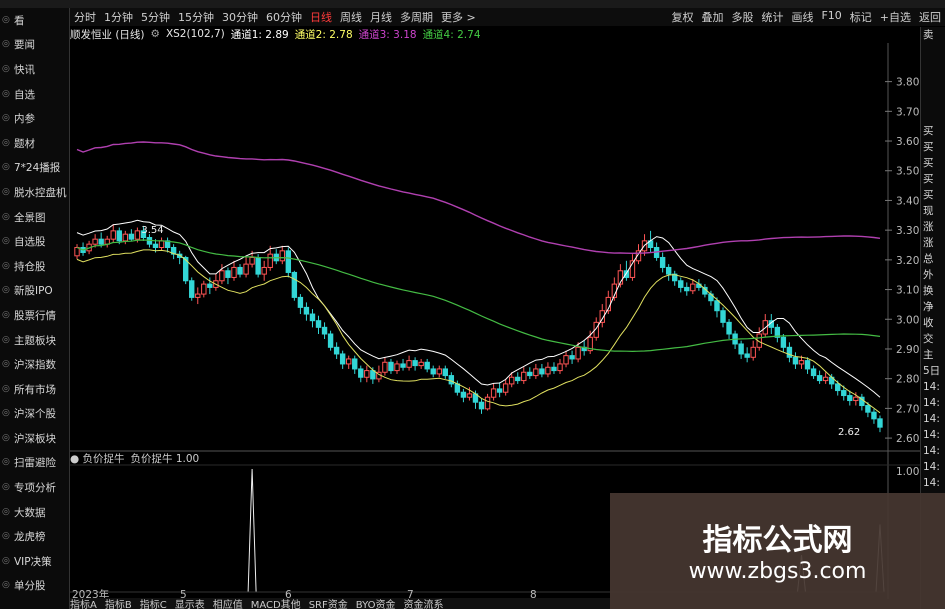  I want to click on indicator-tab: 指标B, so click(118, 603).